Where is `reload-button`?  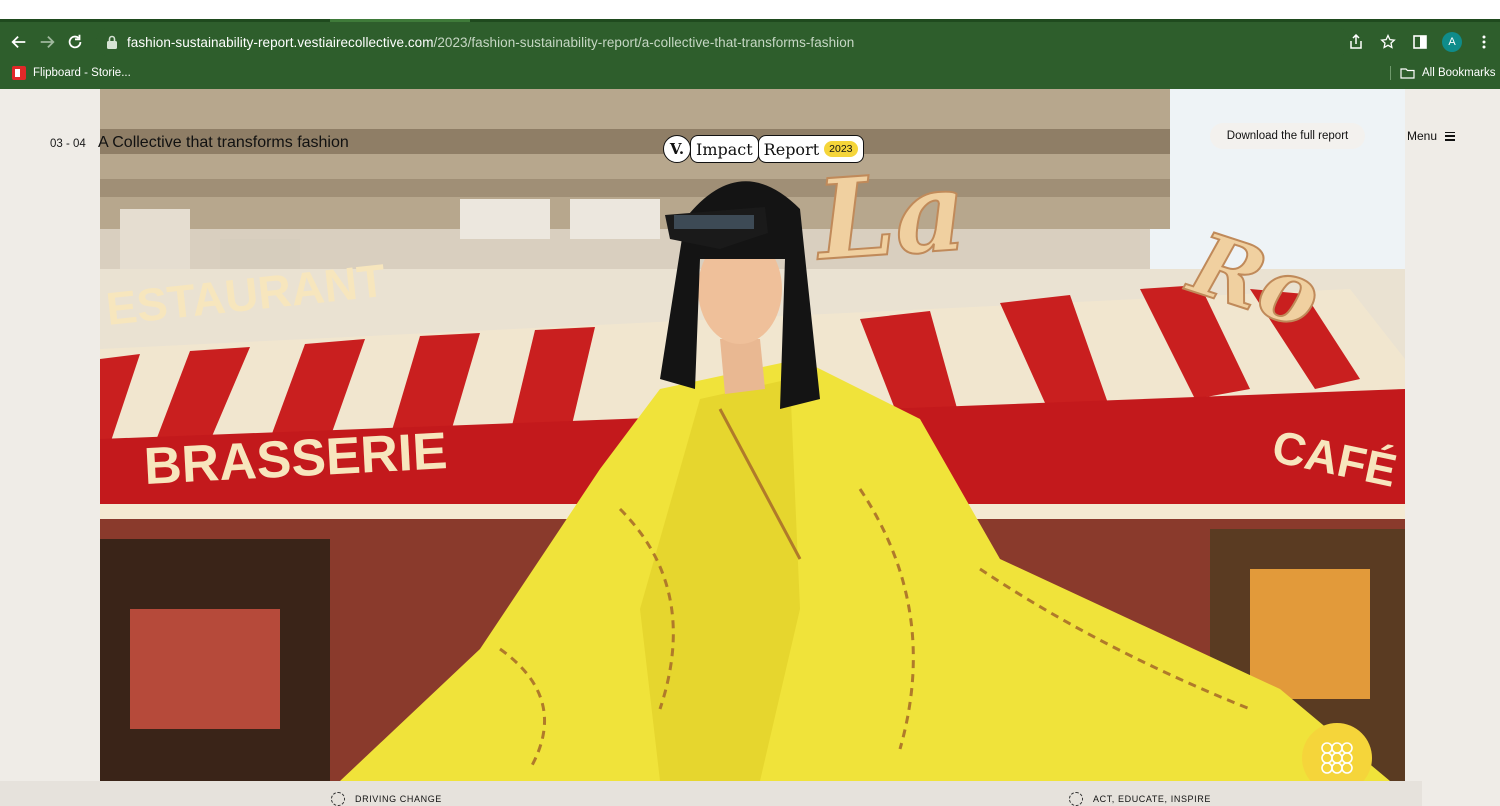
reload-button is located at coordinates (75, 42).